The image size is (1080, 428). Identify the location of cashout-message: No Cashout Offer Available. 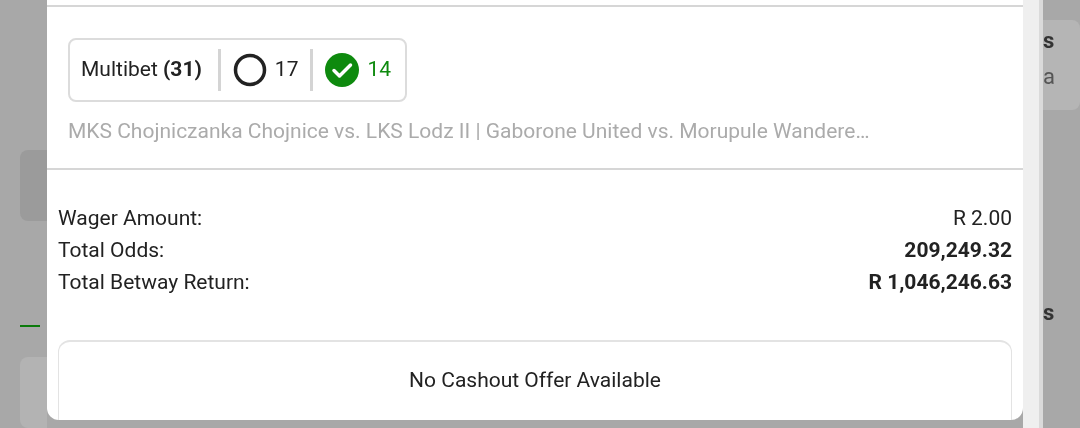
(535, 380).